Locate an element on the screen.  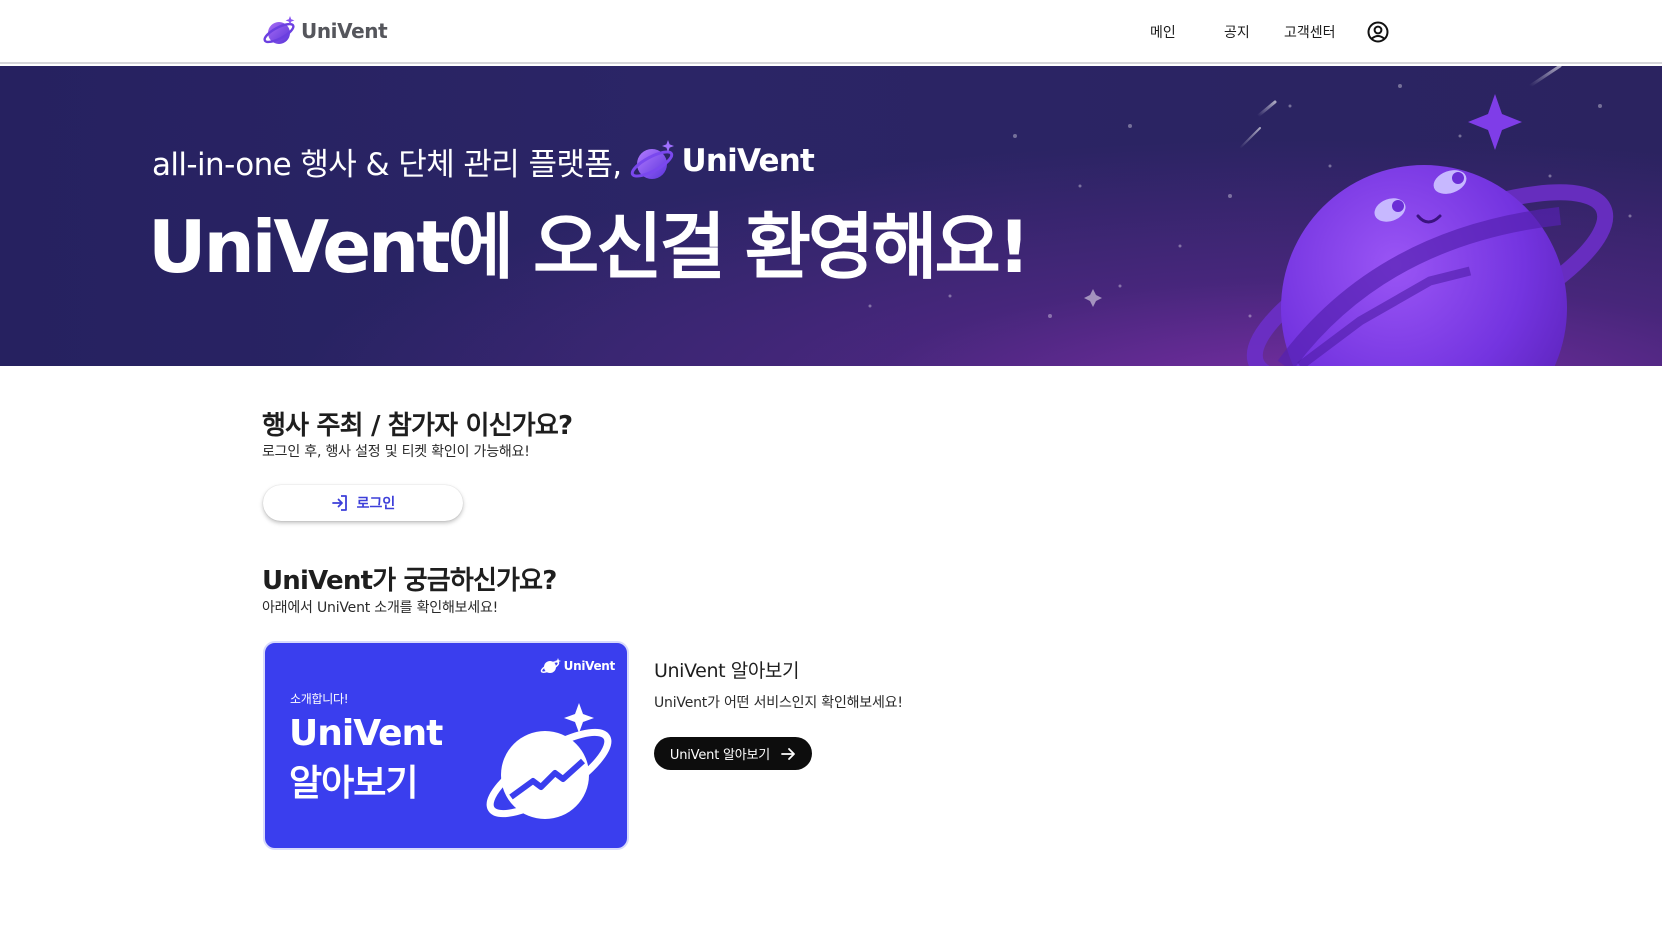
card-headline-1: UniVent is located at coordinates (366, 733).